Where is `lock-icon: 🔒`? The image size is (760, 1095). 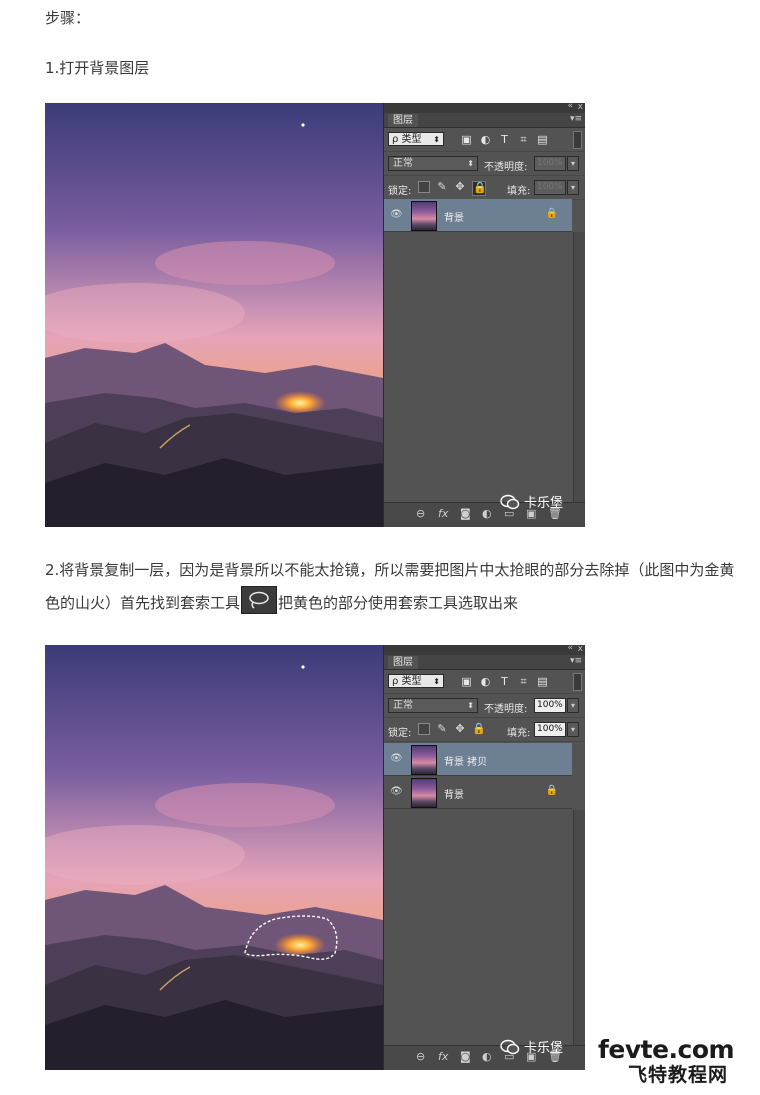 lock-icon: 🔒 is located at coordinates (551, 790).